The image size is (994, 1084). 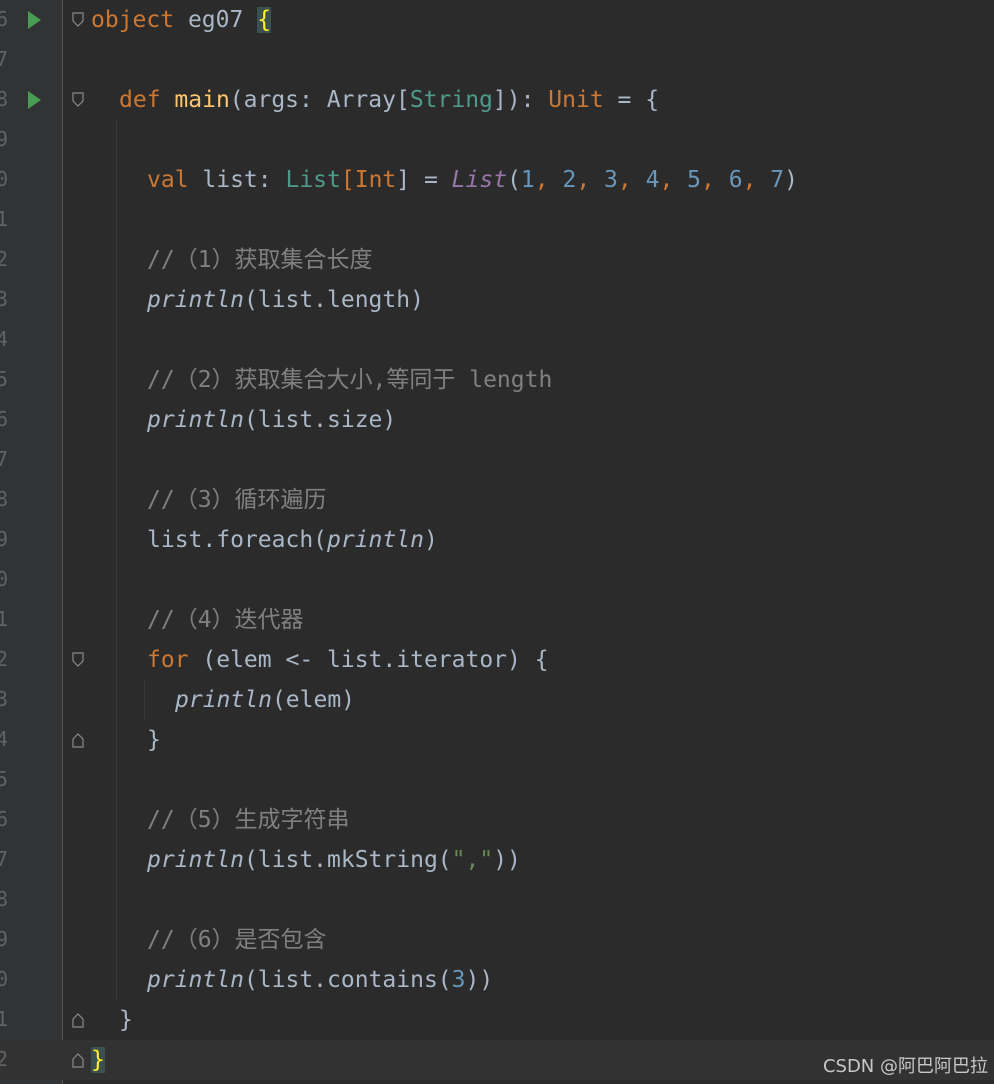 What do you see at coordinates (237, 500) in the screenshot?
I see `comment: //（3）循环遍历` at bounding box center [237, 500].